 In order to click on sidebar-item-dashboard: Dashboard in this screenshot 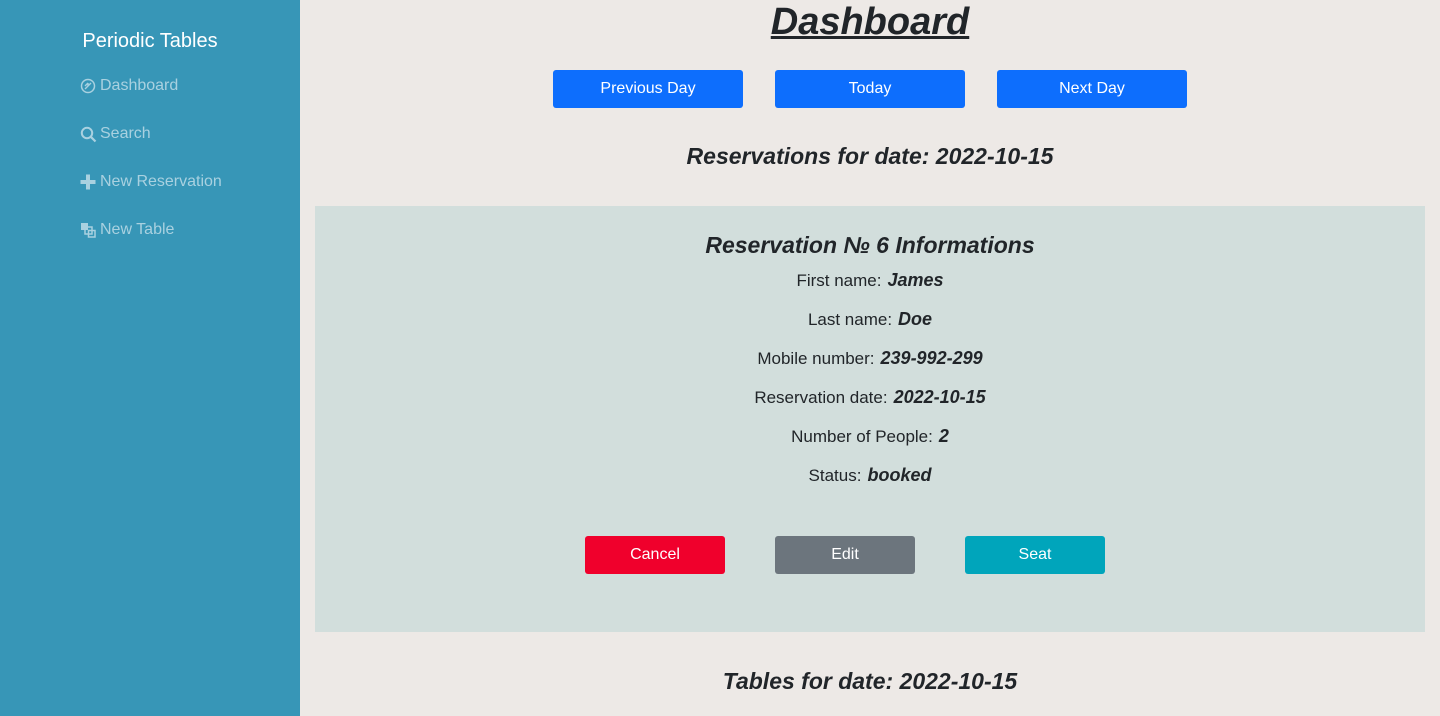, I will do `click(128, 86)`.